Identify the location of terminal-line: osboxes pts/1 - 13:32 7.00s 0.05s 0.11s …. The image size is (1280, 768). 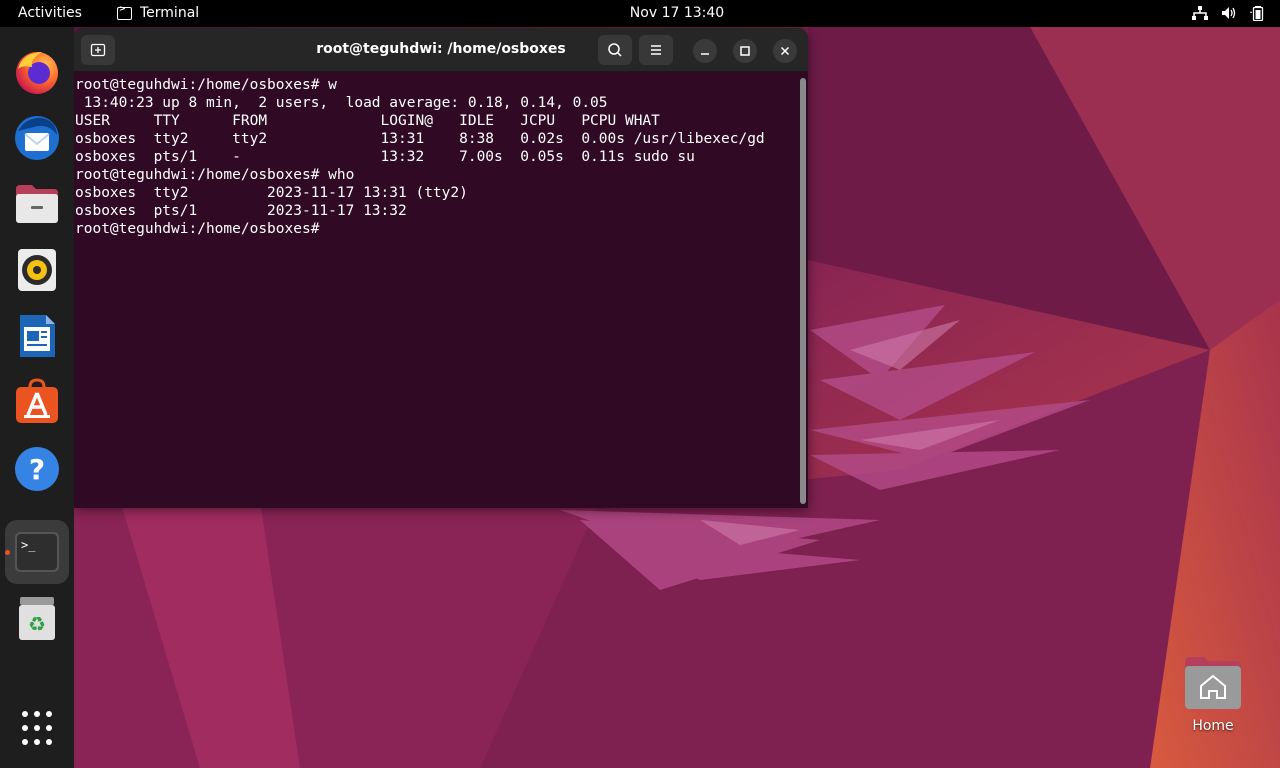
(385, 157).